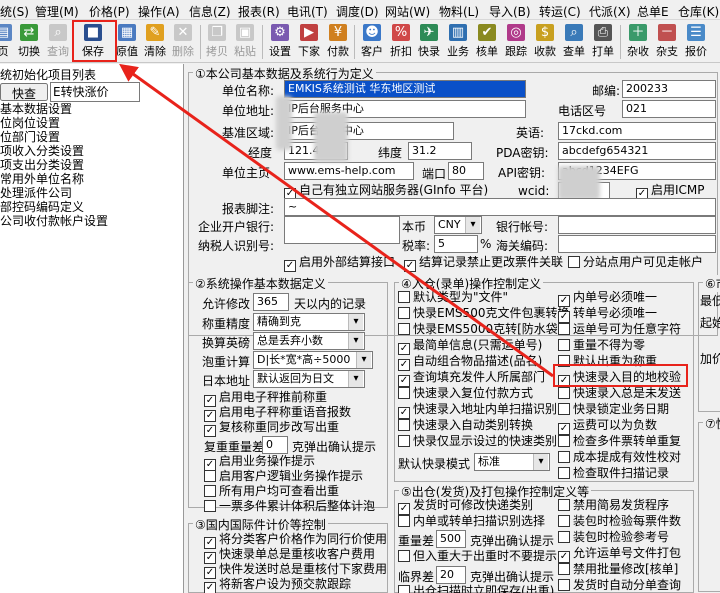 The image size is (720, 593). I want to click on volume-weight-select: D|长*宽*高÷5000, so click(313, 360).